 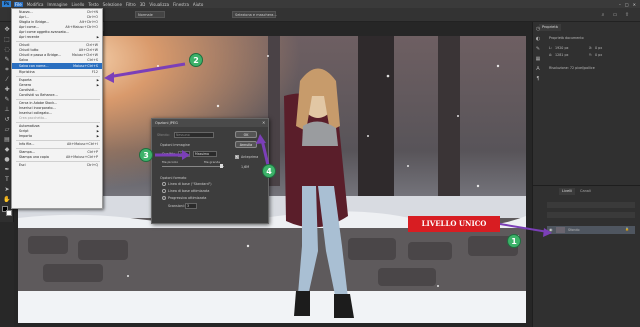 What do you see at coordinates (146, 155) in the screenshot?
I see `step-badge-3: 3` at bounding box center [146, 155].